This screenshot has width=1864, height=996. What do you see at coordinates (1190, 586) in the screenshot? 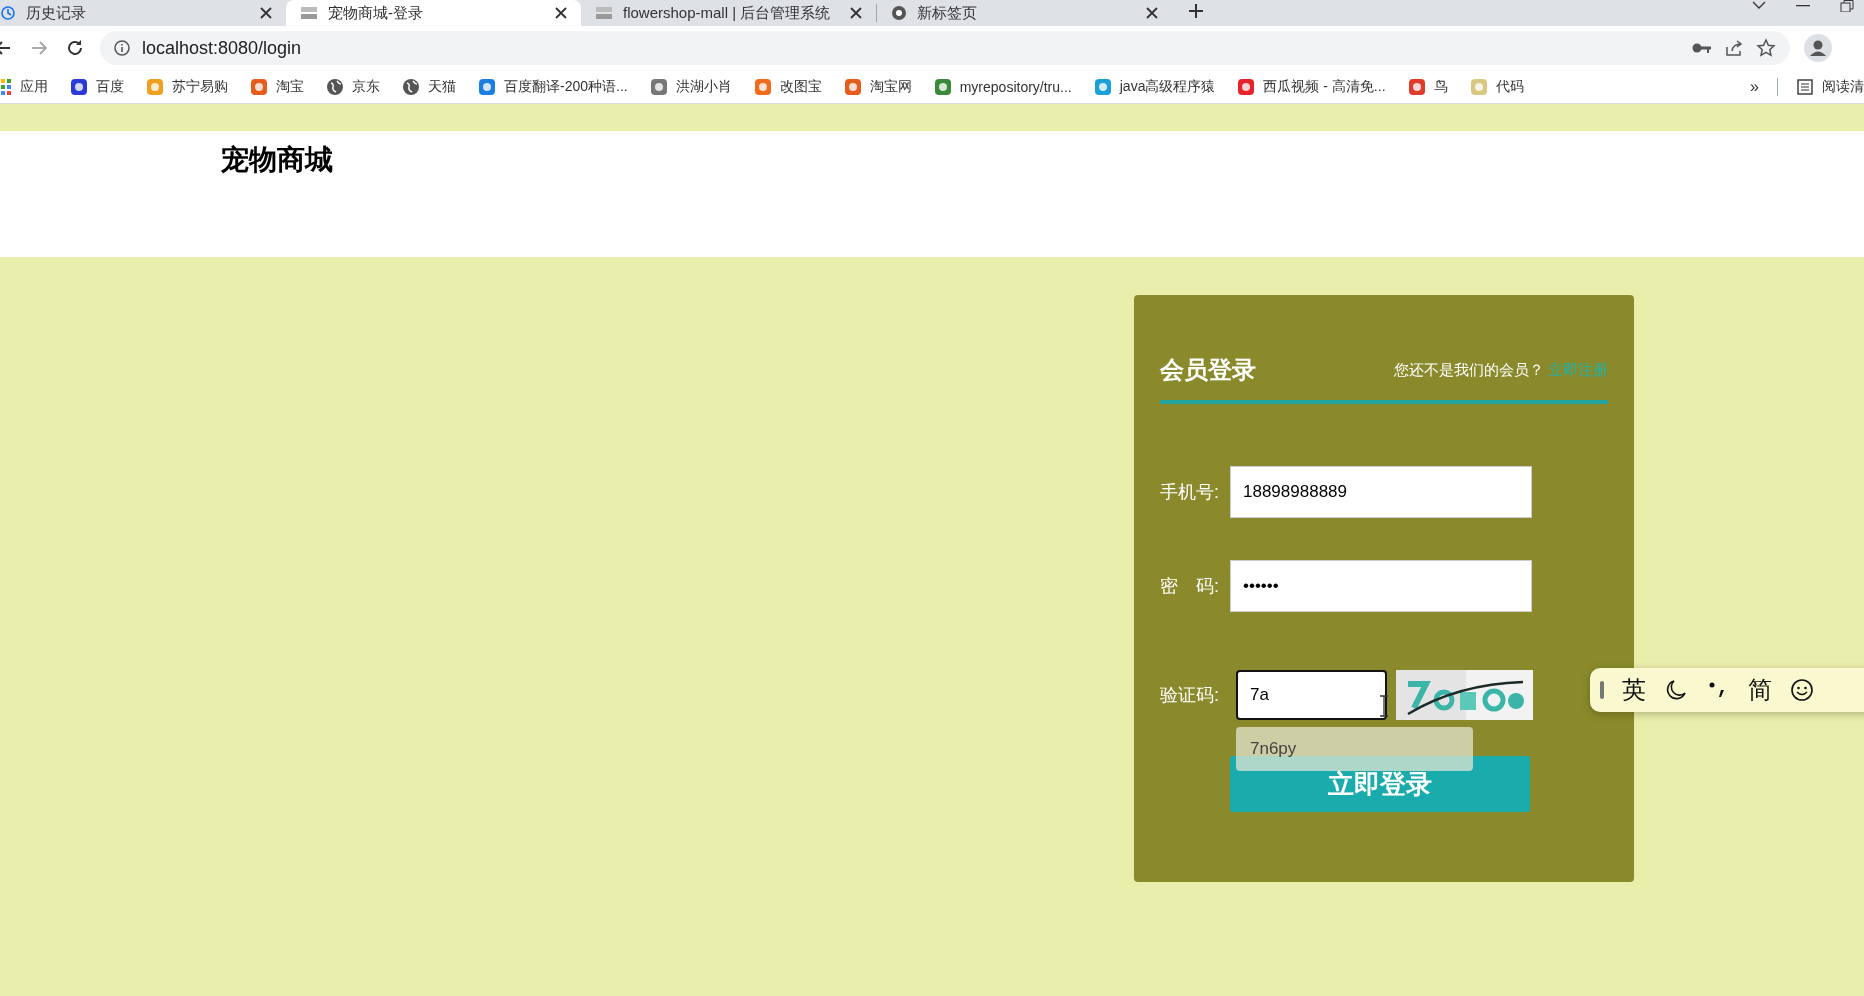
I see `field-label: 密 码:` at bounding box center [1190, 586].